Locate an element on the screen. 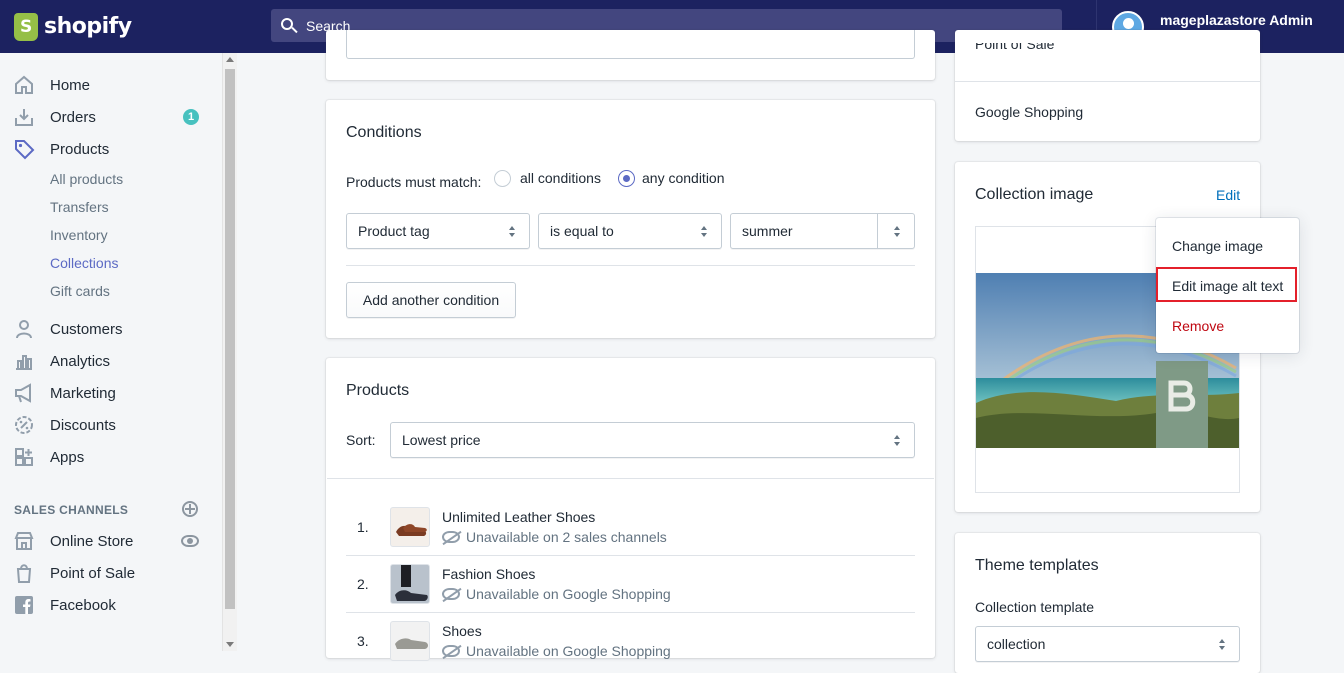 The image size is (1344, 673). discount-icon is located at coordinates (24, 425).